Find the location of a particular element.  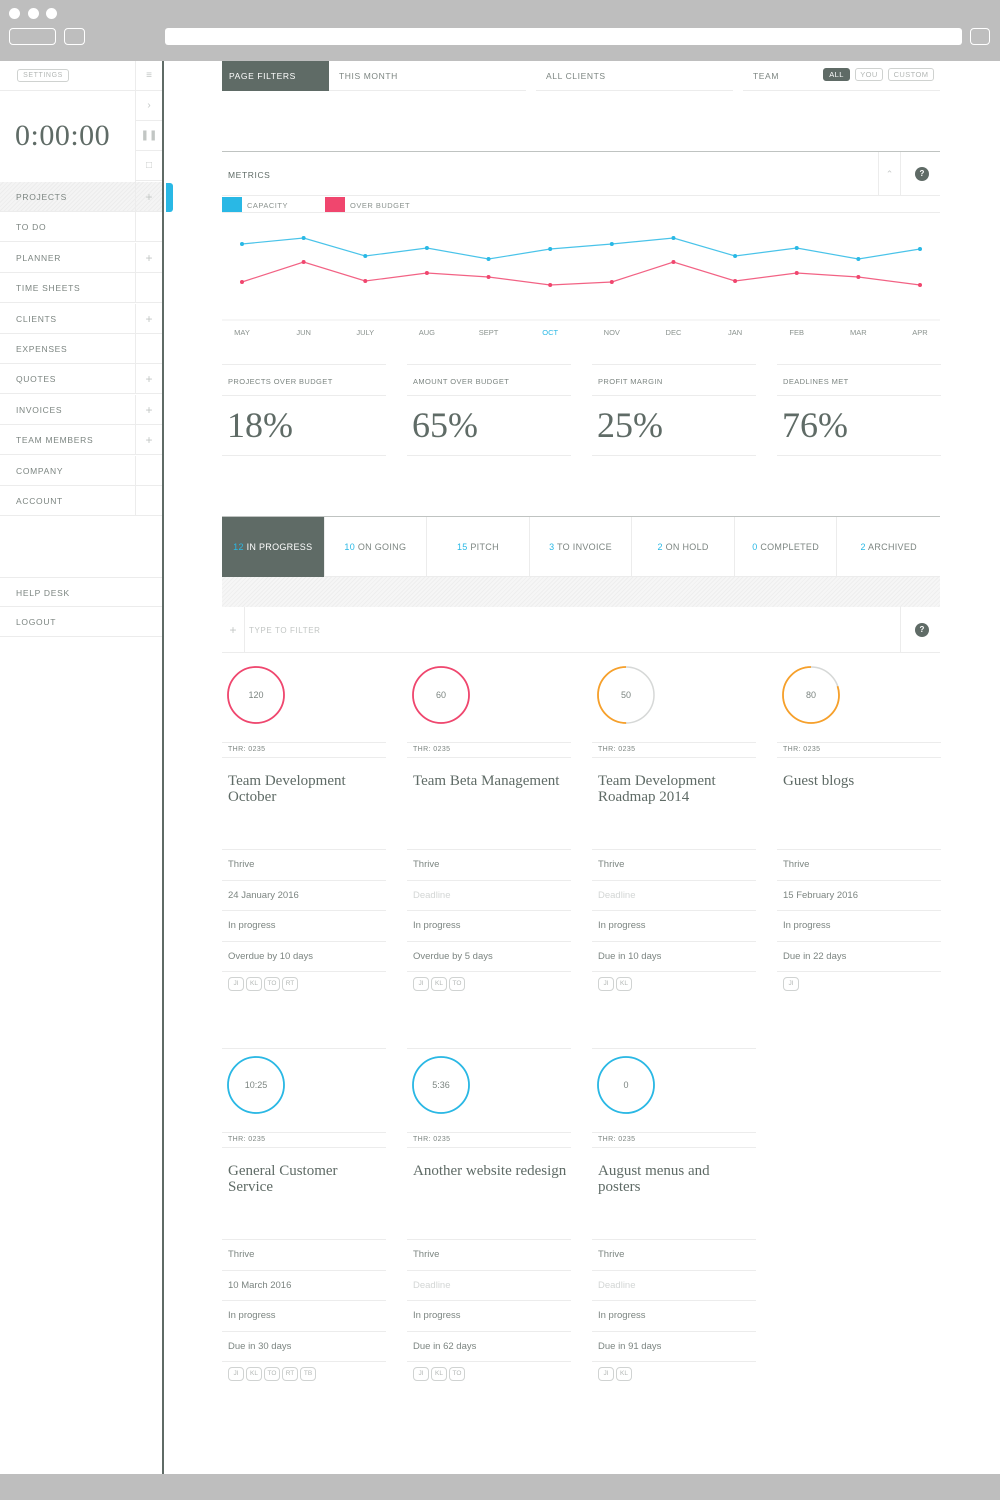

x-tick-label: APR is located at coordinates (920, 332).